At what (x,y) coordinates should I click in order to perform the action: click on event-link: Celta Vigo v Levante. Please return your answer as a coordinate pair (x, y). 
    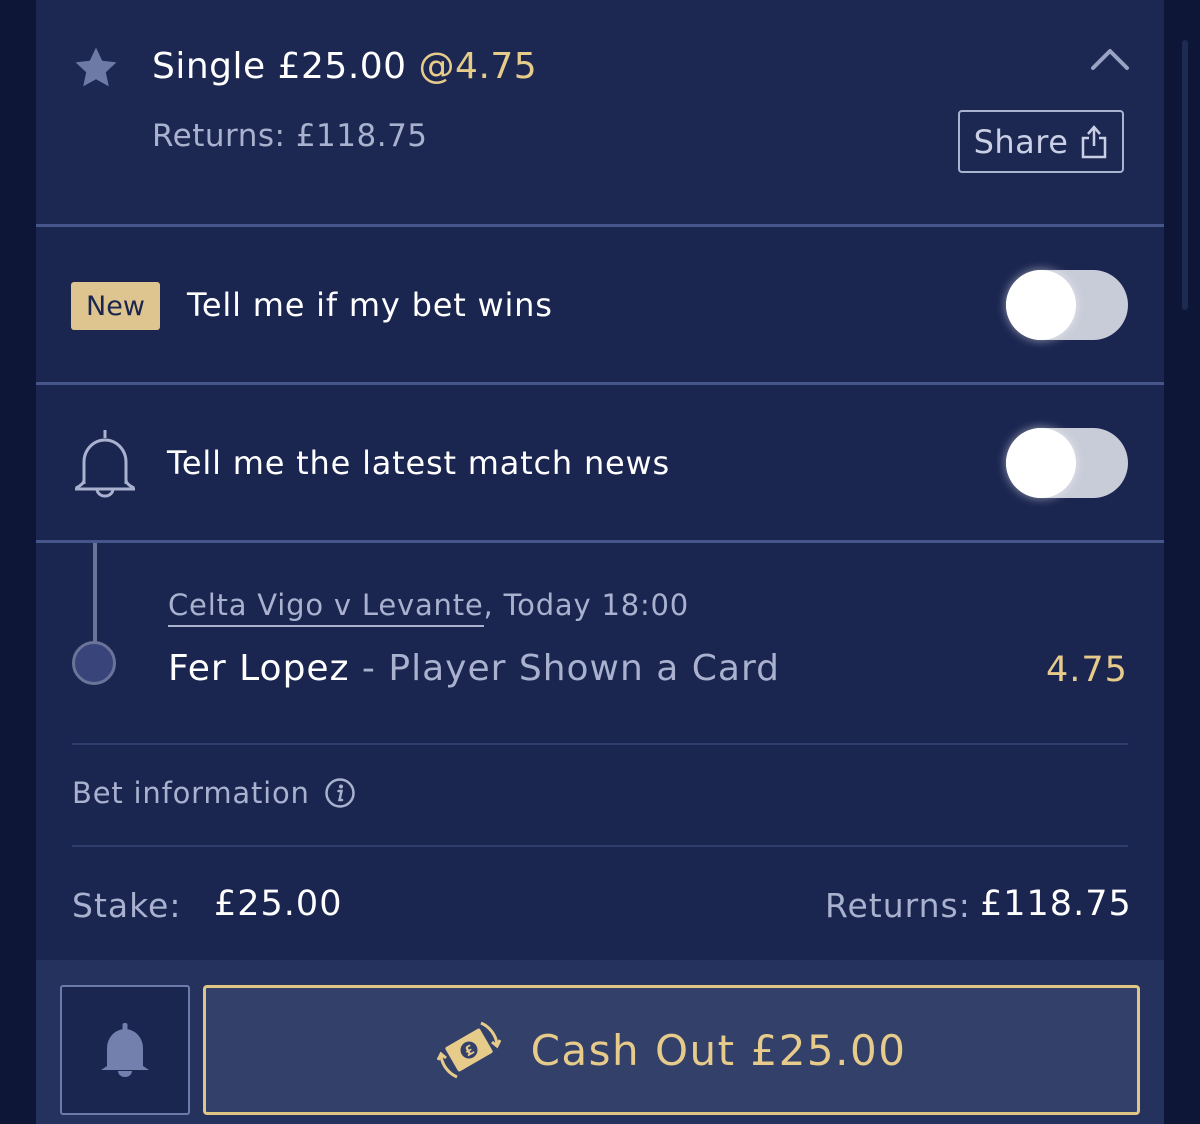
    Looking at the image, I should click on (326, 607).